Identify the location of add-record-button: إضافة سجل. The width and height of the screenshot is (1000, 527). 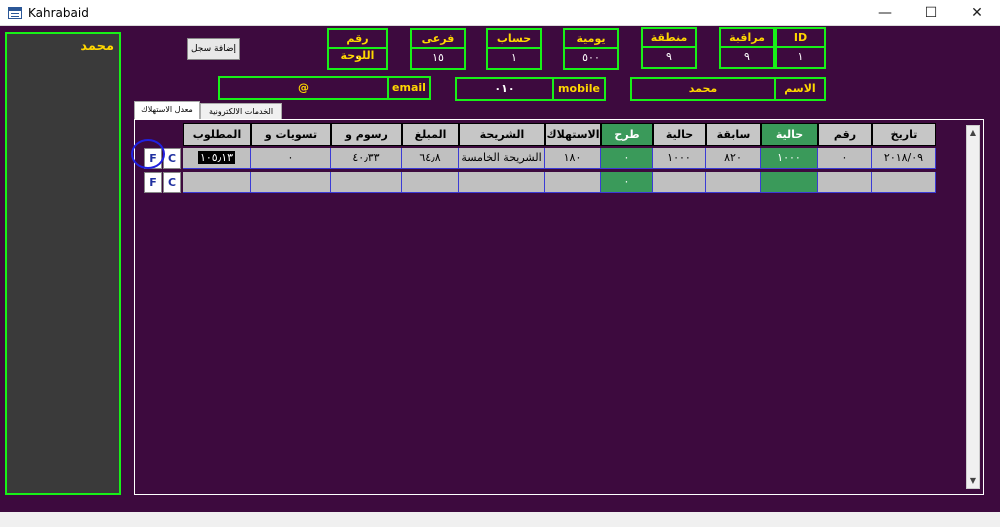
(213, 49).